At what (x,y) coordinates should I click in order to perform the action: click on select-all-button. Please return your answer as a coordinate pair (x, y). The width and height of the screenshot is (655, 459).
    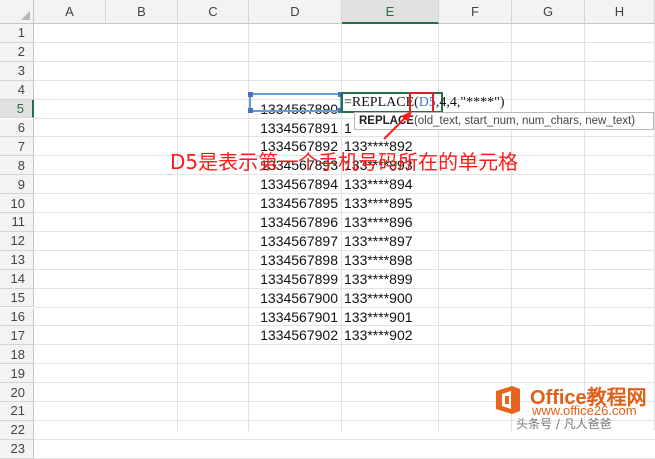
    Looking at the image, I should click on (17, 12).